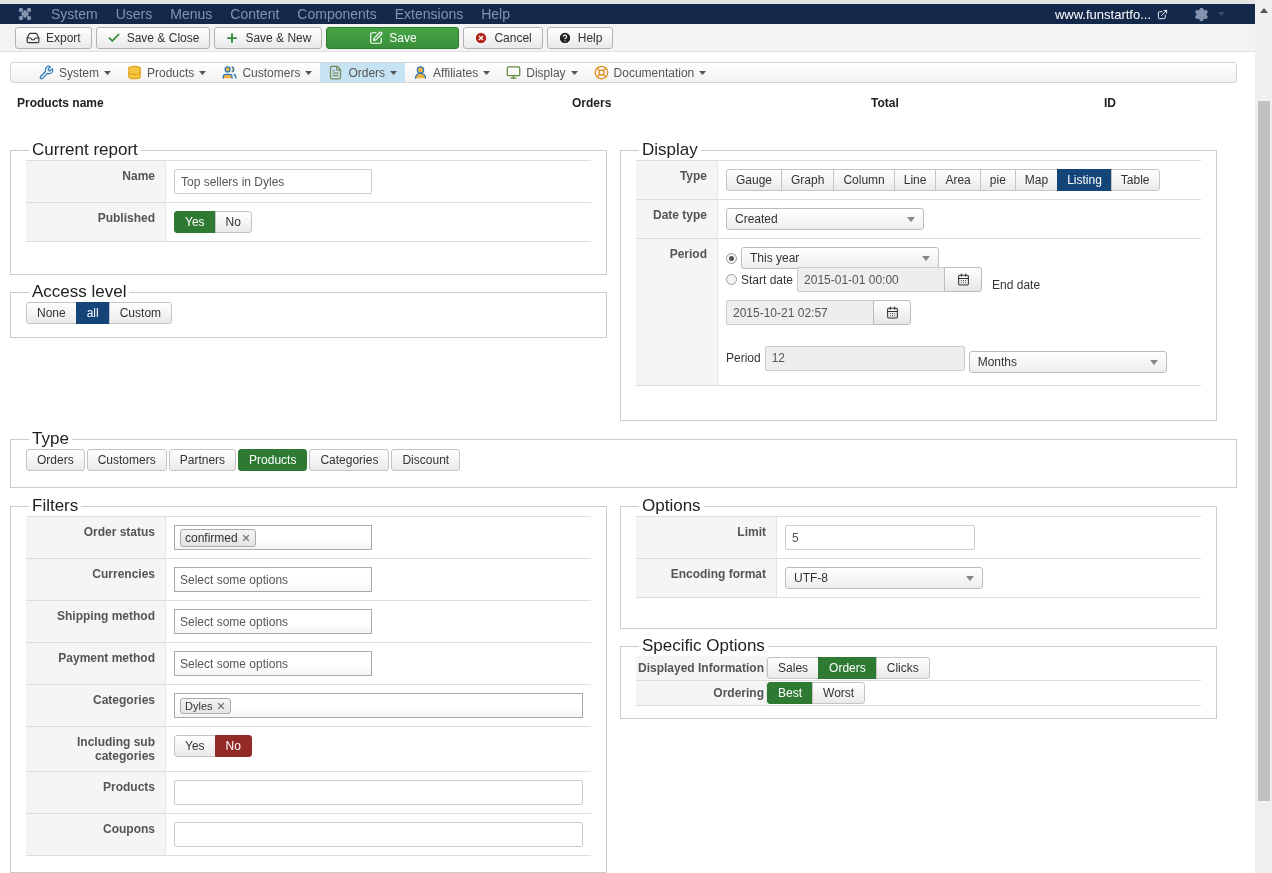 The image size is (1272, 873). Describe the element at coordinates (958, 180) in the screenshot. I see `toggle-option: Area` at that location.